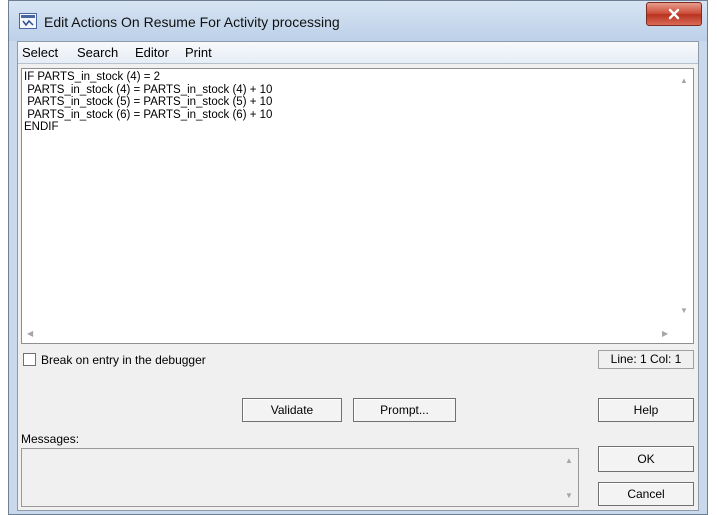  What do you see at coordinates (348, 334) in the screenshot?
I see `horizontal-scrollbar: ◀ ▶` at bounding box center [348, 334].